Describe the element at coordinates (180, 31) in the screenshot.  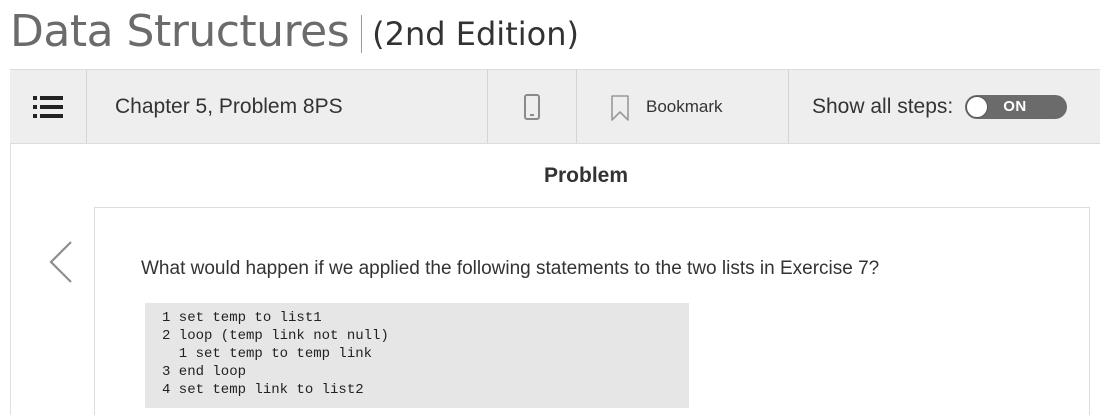
I see `book-name: Data Structures` at that location.